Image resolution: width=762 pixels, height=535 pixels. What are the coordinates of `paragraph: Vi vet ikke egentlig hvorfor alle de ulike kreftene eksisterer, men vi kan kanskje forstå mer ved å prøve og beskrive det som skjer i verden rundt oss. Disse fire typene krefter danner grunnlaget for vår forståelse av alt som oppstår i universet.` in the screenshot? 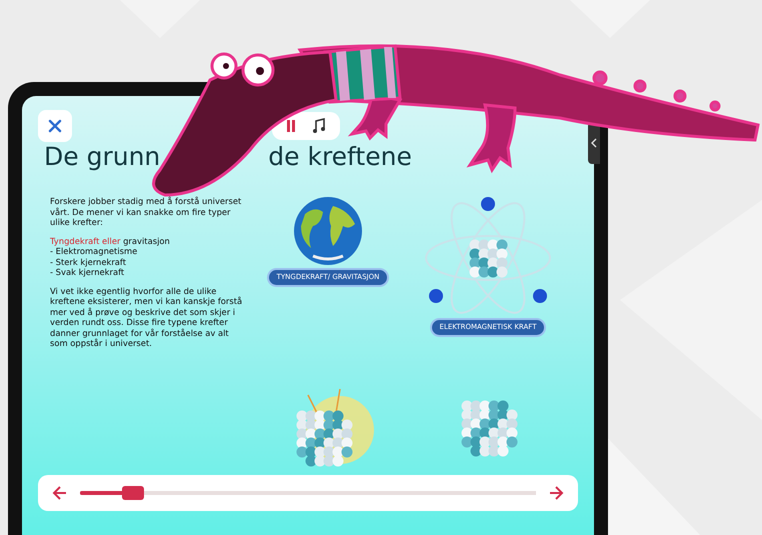 It's located at (146, 317).